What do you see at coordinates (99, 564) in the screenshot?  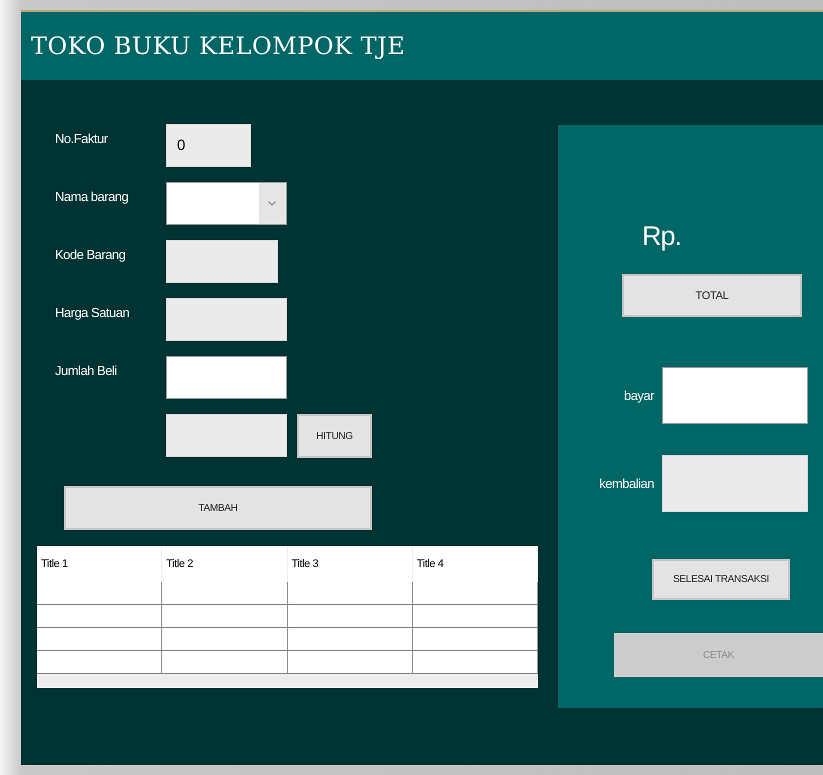 I see `column-header: Title 1` at bounding box center [99, 564].